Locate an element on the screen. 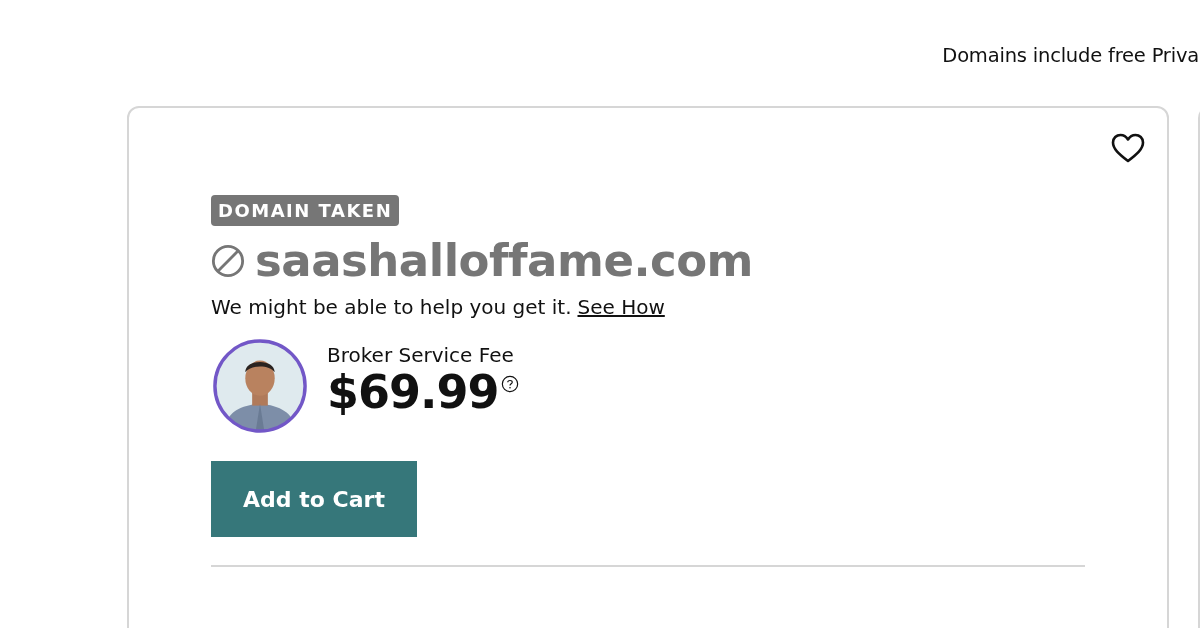  status-badge: DOMAIN TAKEN is located at coordinates (305, 210).